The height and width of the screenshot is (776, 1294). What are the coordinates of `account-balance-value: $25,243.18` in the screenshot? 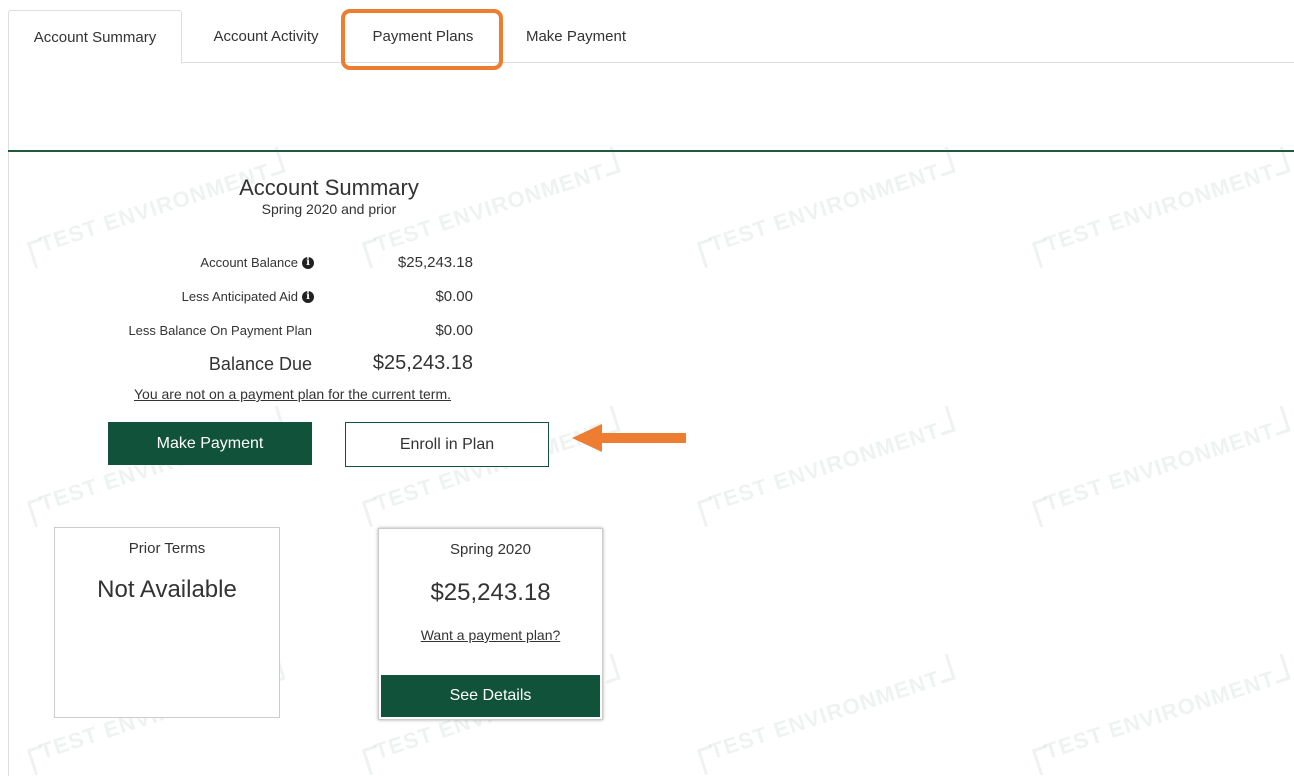 It's located at (435, 262).